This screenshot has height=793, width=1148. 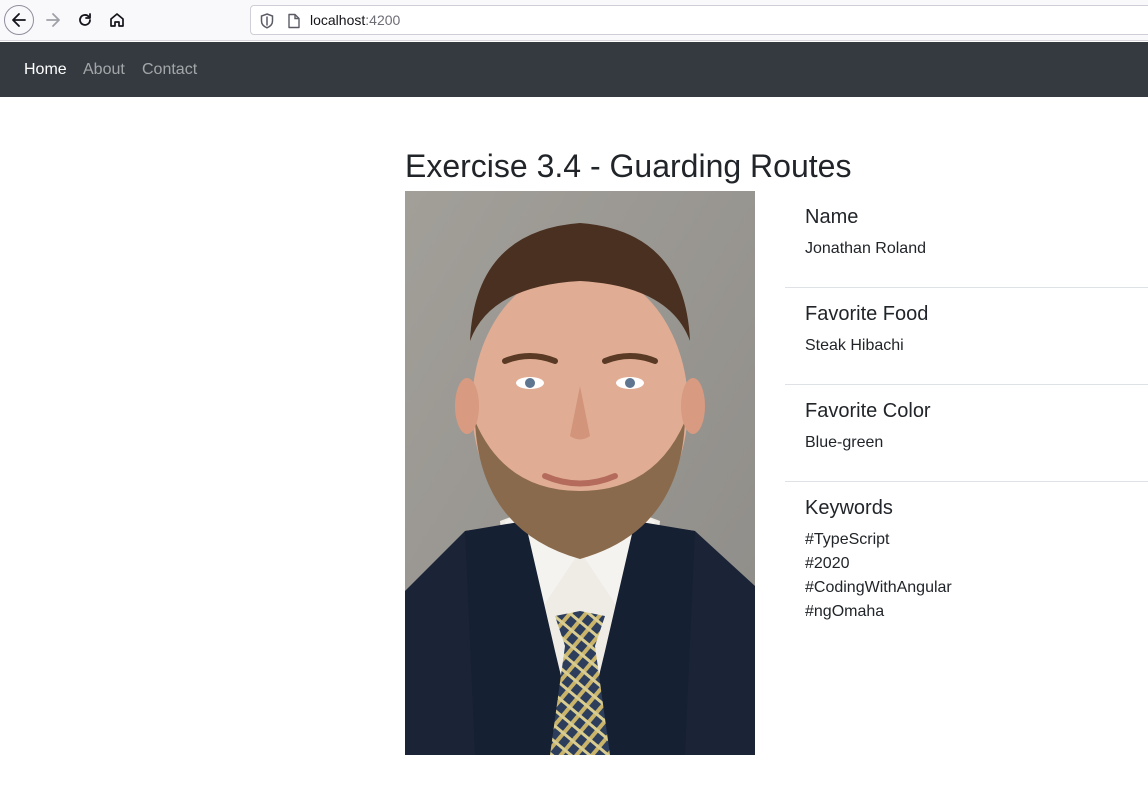 What do you see at coordinates (628, 166) in the screenshot?
I see `page-title: Exercise 3.4 - Guarding Routes` at bounding box center [628, 166].